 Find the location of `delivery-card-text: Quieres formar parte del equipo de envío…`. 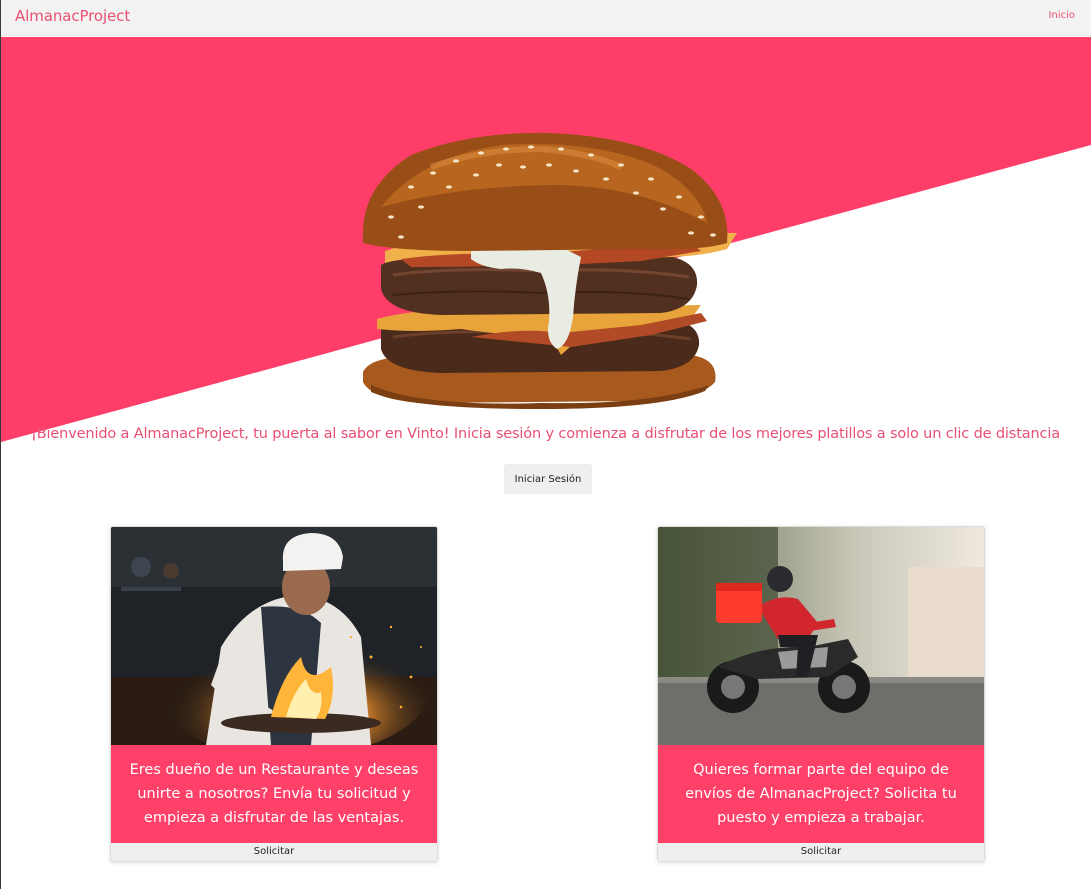

delivery-card-text: Quieres formar parte del equipo de envío… is located at coordinates (821, 794).